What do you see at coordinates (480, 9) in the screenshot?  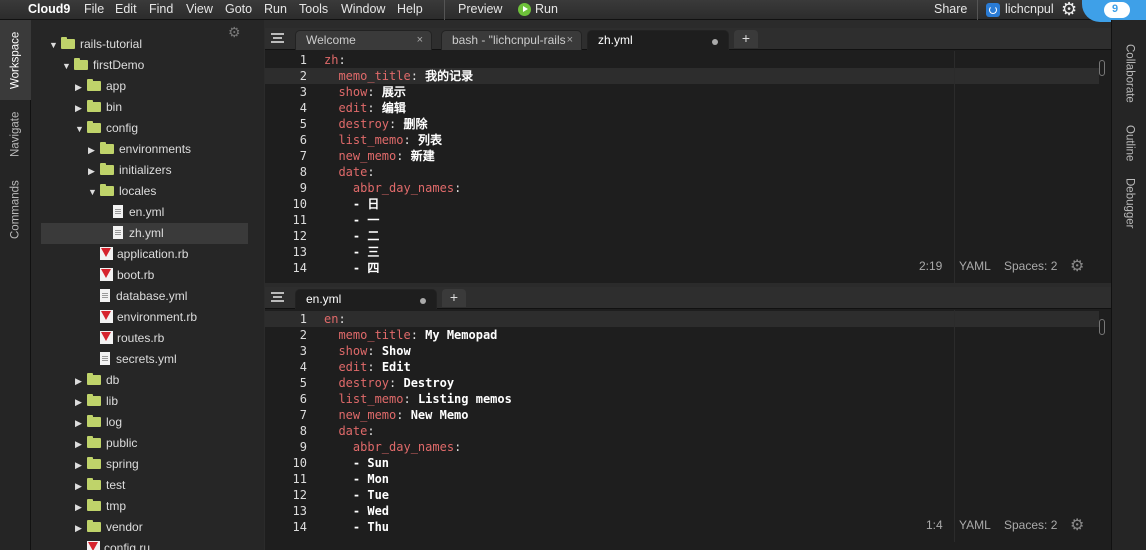 I see `preview-button: Preview` at bounding box center [480, 9].